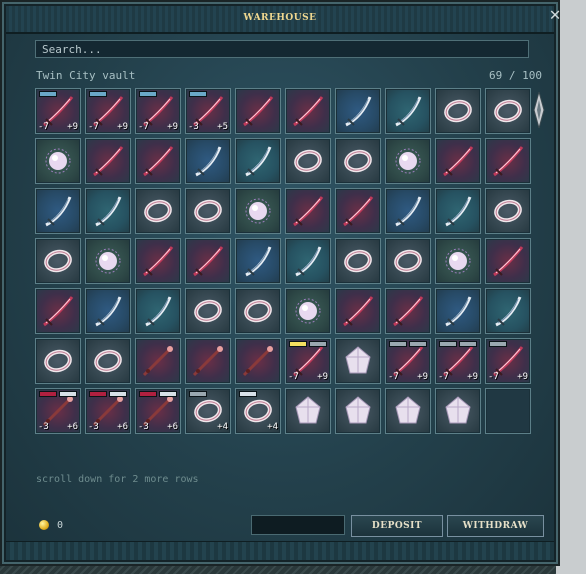 This screenshot has height=574, width=586. Describe the element at coordinates (280, 550) in the screenshot. I see `window-bottom-border` at that location.